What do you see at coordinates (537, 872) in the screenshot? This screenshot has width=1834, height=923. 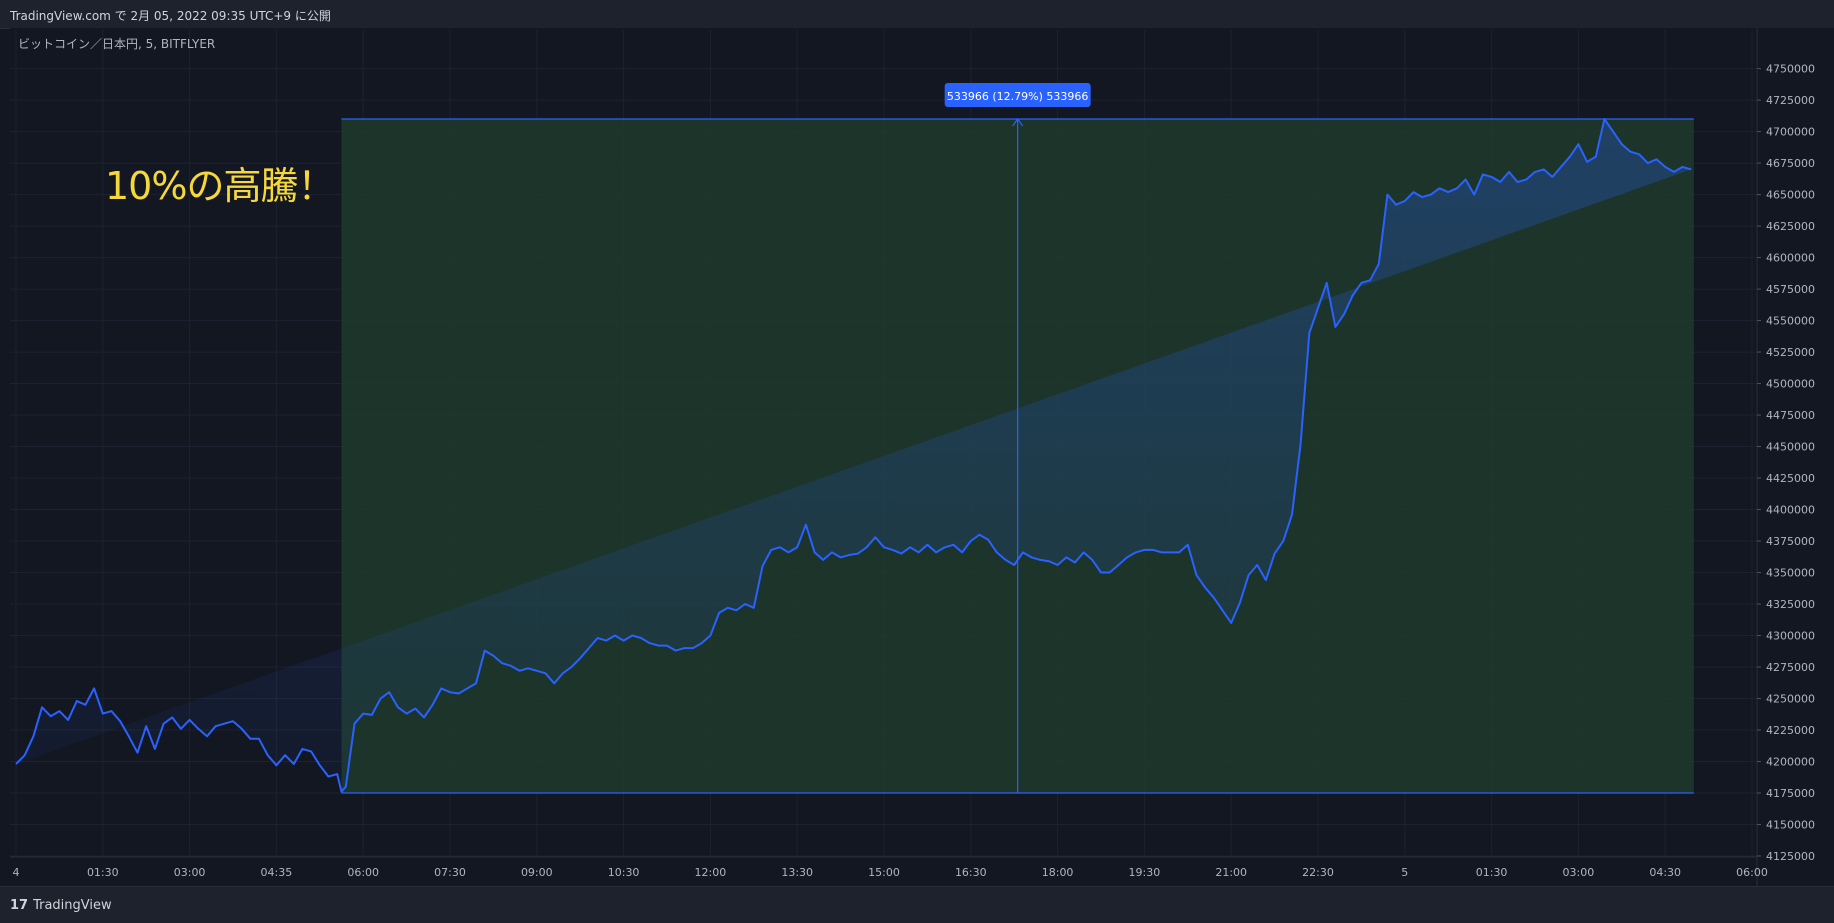 I see `x-tick-label: 09:00` at bounding box center [537, 872].